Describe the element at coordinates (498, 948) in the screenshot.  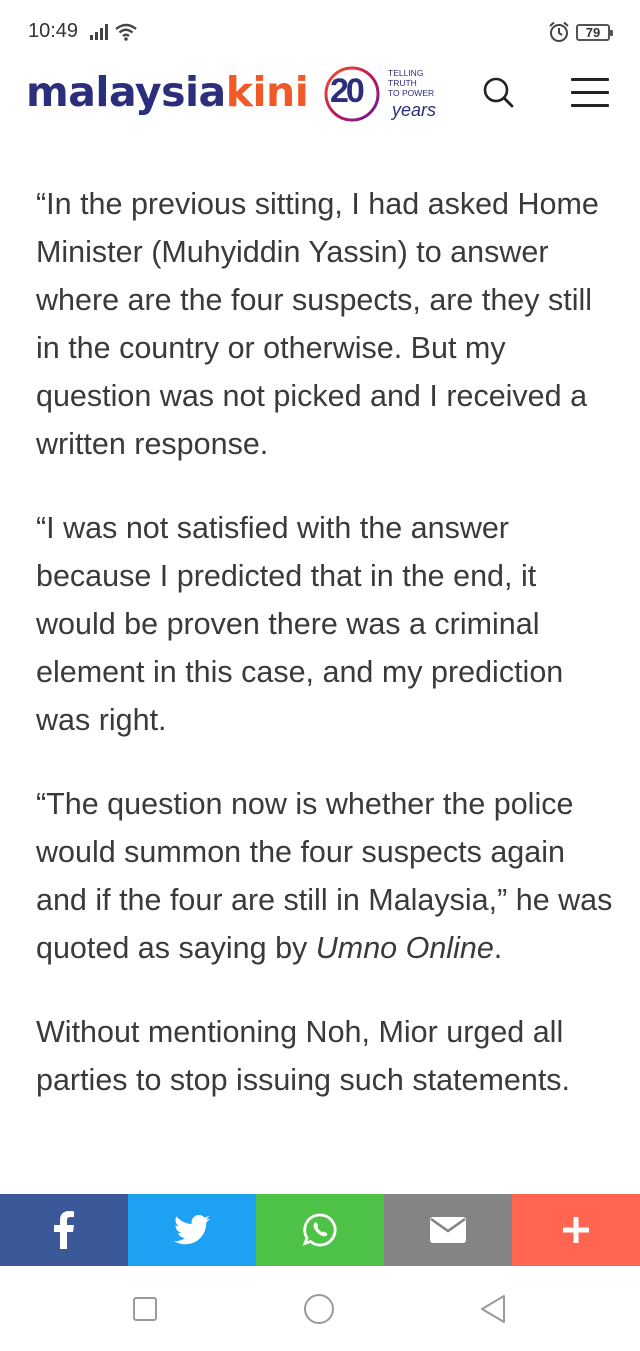
I see `source-suffix: .` at that location.